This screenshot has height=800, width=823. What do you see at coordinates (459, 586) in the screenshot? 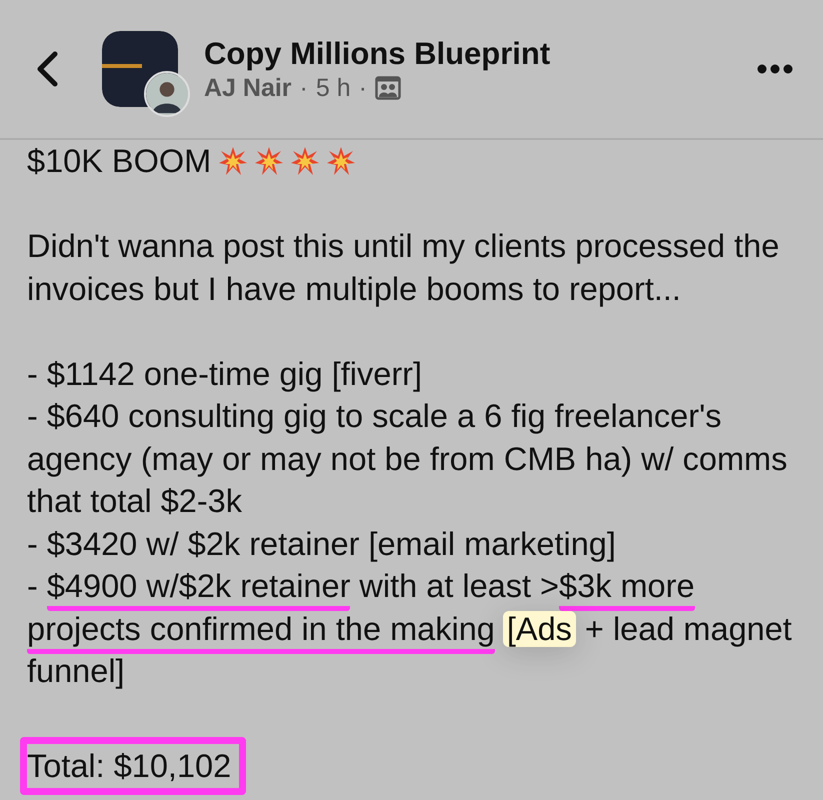
I see `post-text: with at least >` at bounding box center [459, 586].